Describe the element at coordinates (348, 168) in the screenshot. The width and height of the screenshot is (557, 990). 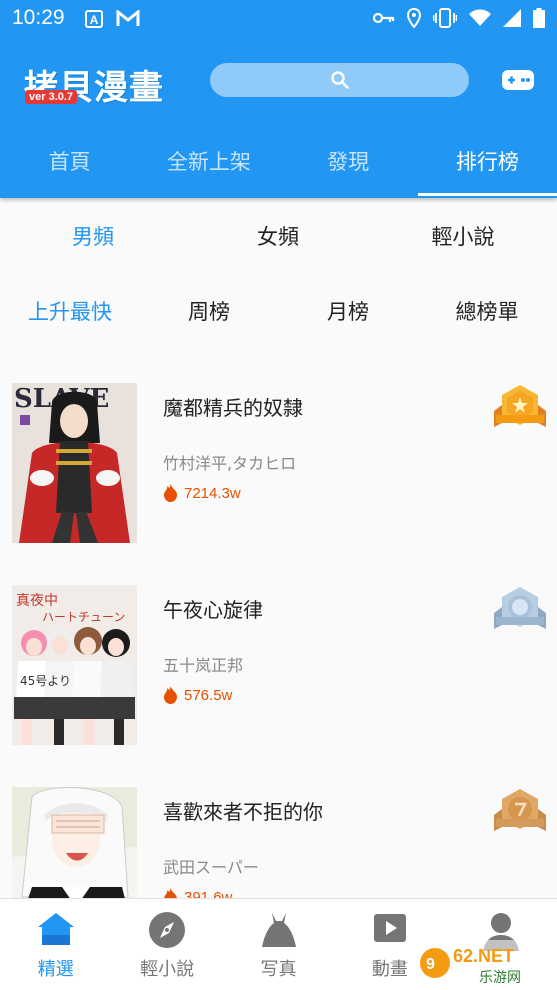
I see `tab-discover: 發現` at that location.